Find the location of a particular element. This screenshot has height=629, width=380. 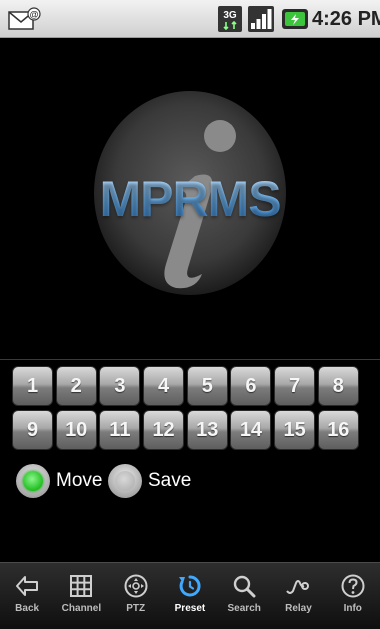

tab-ptz-label: PTZ is located at coordinates (136, 608).